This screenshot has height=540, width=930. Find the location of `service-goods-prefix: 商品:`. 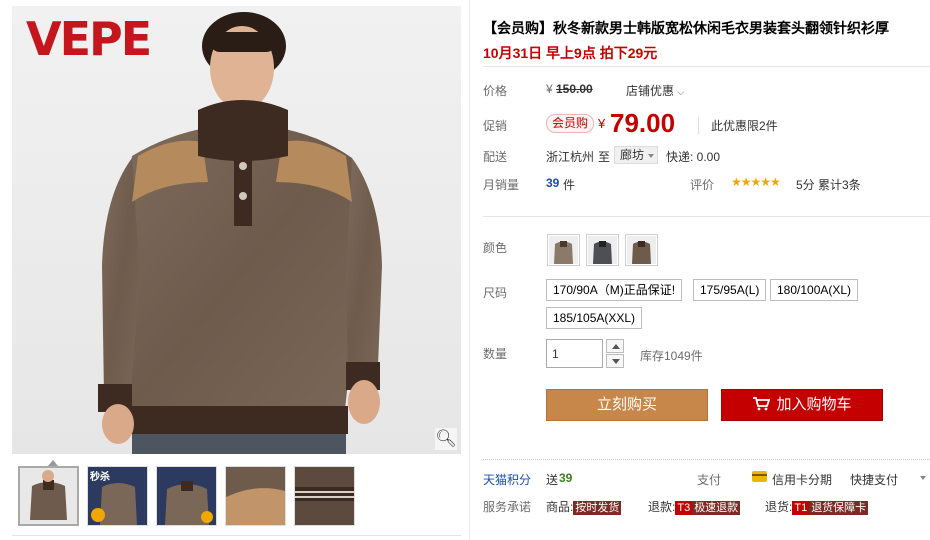

service-goods-prefix: 商品: is located at coordinates (560, 507).